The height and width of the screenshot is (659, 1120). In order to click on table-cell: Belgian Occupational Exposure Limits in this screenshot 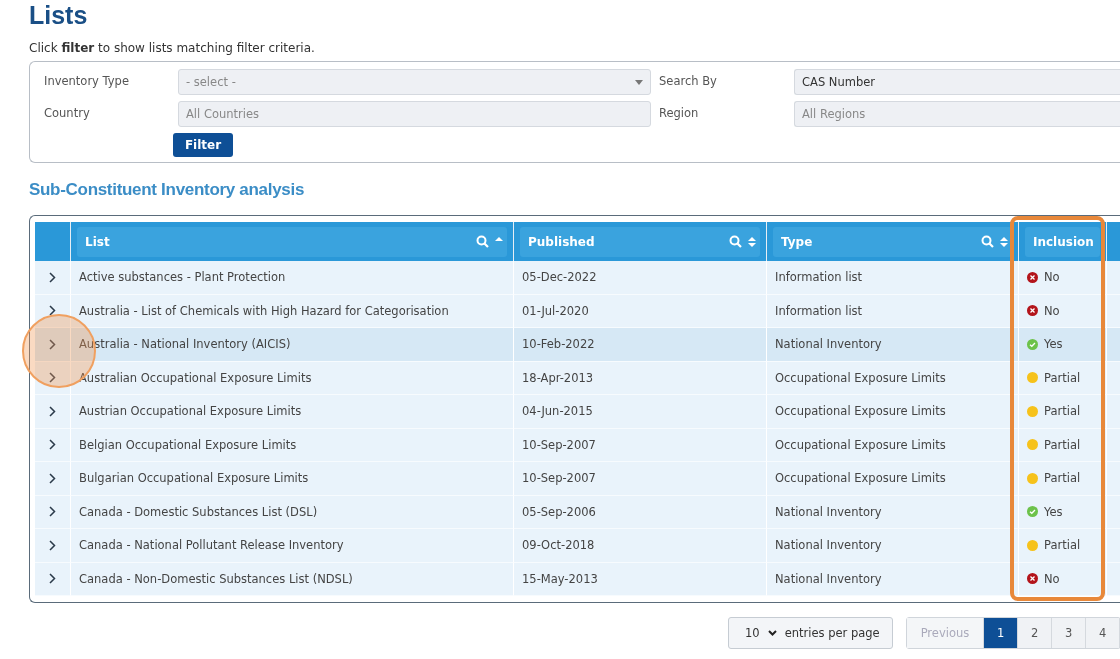, I will do `click(291, 445)`.